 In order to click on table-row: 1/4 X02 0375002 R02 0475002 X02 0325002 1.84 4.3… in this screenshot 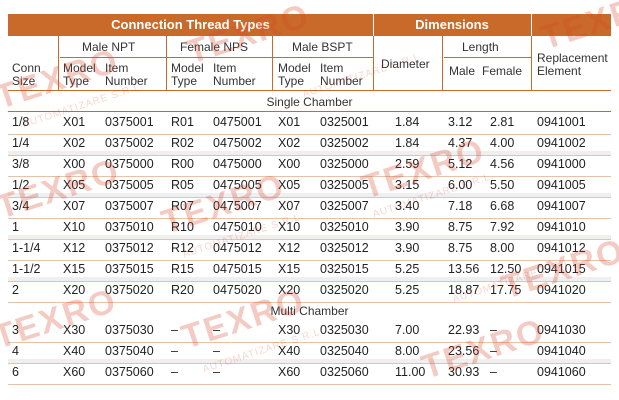, I will do `click(309, 143)`.